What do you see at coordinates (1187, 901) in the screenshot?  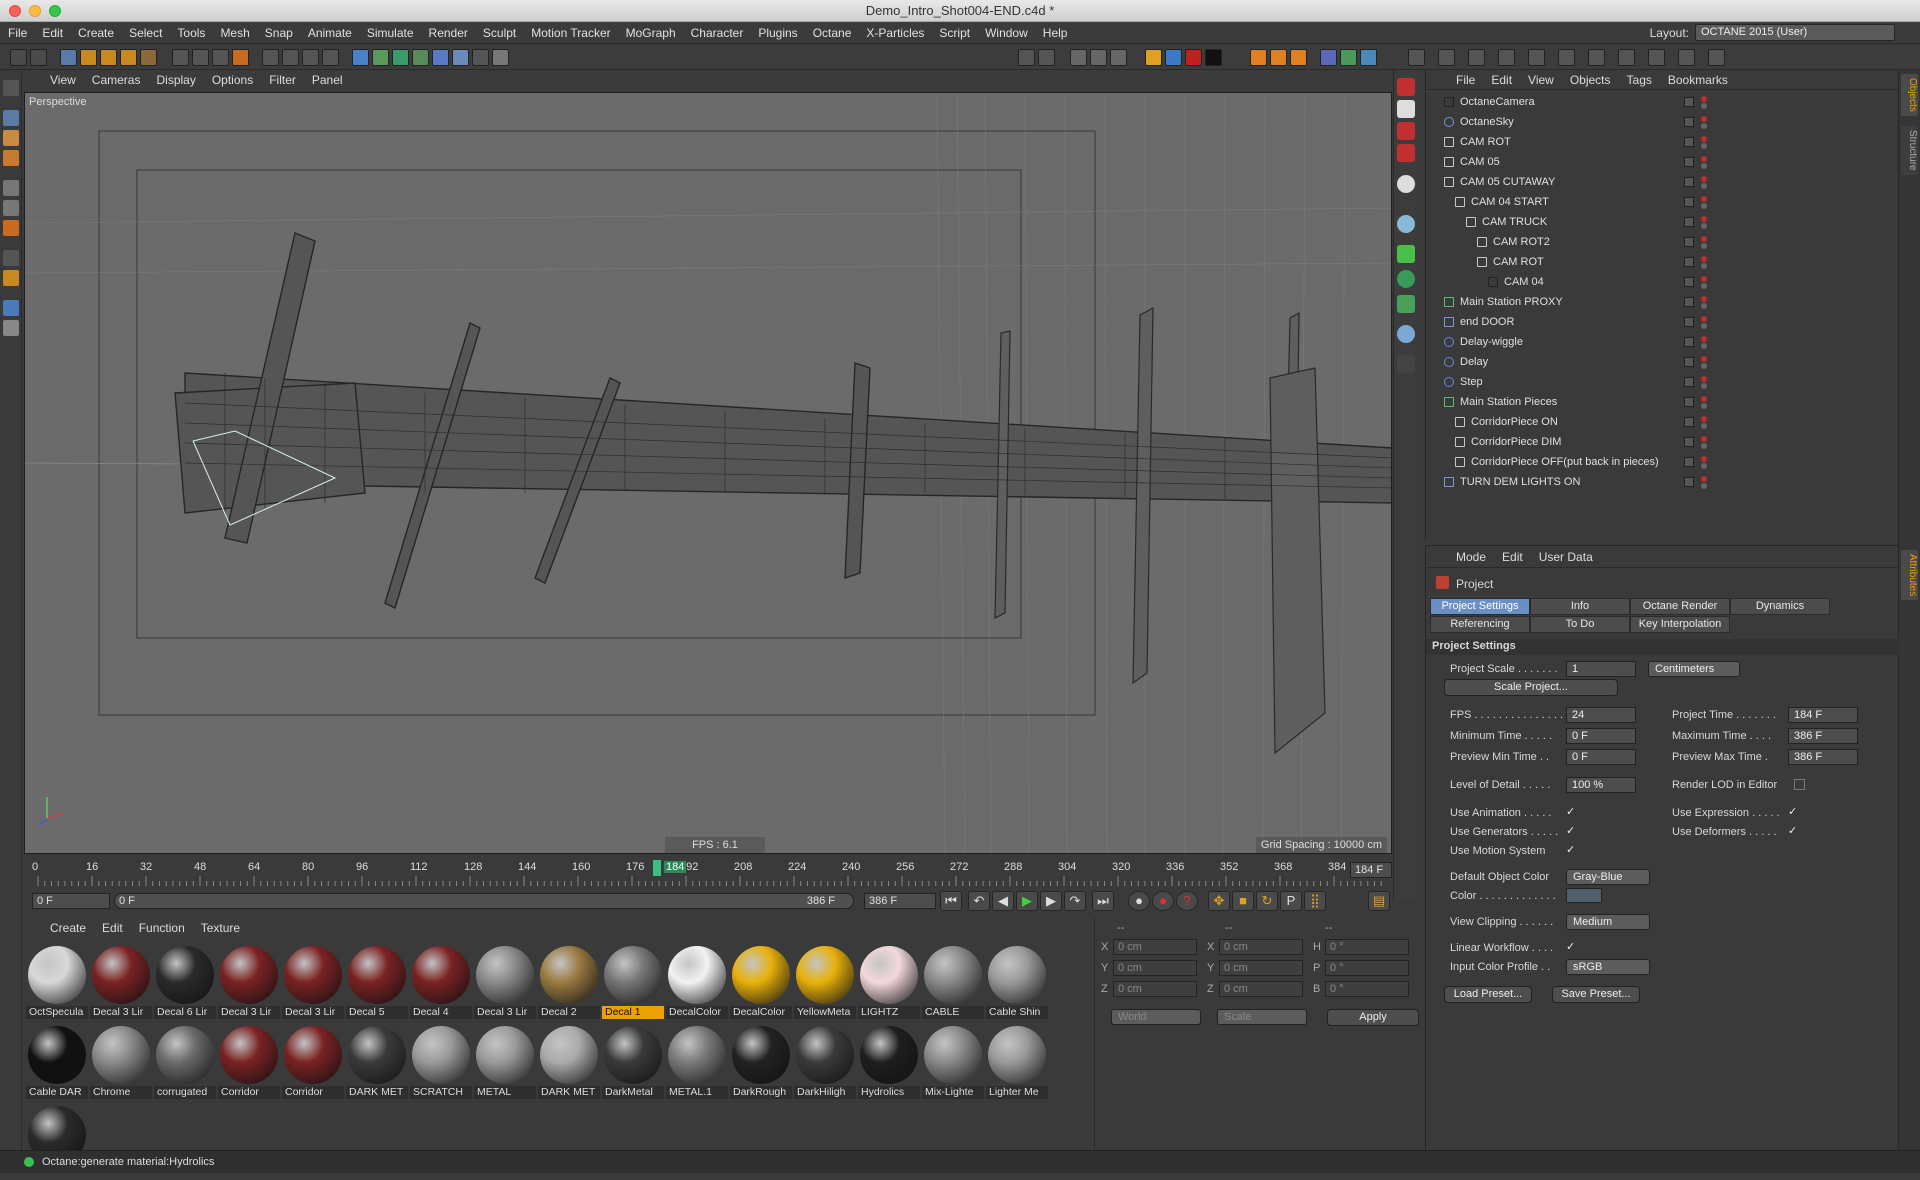 I see `keyframe-selection-icon: ?` at bounding box center [1187, 901].